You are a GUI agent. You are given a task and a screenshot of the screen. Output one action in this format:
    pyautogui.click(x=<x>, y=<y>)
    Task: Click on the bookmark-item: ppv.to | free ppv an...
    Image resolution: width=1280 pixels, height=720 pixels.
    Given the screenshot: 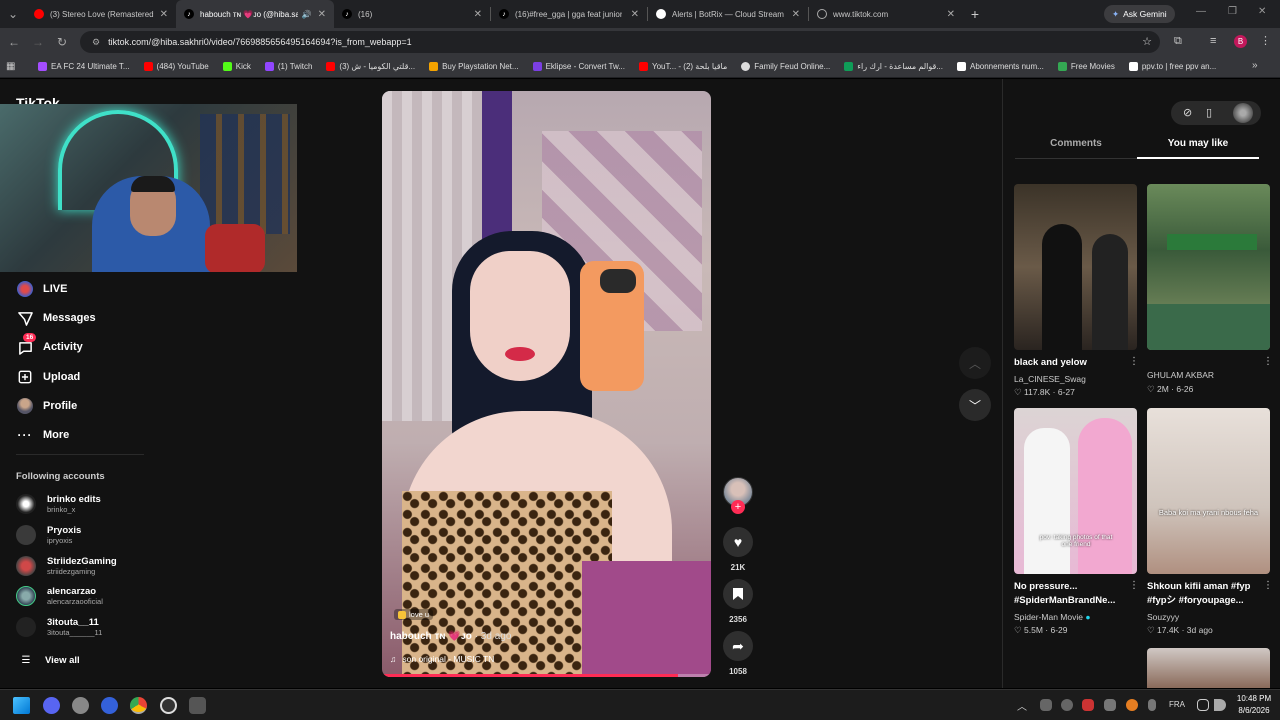 What is the action you would take?
    pyautogui.click(x=1172, y=66)
    